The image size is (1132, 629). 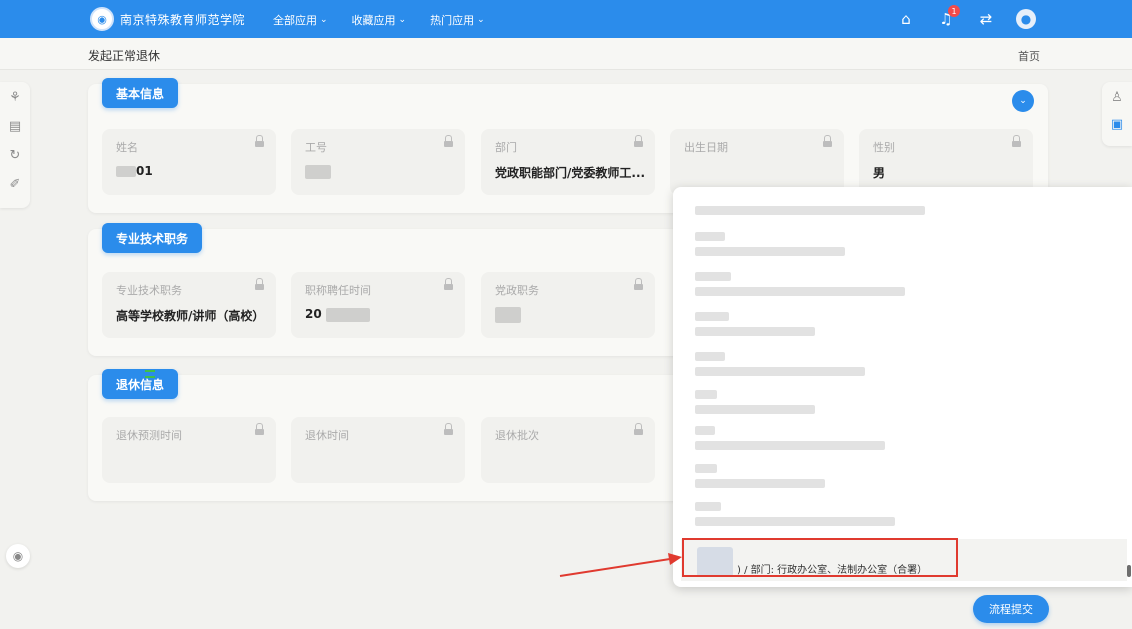 What do you see at coordinates (566, 54) in the screenshot?
I see `page-header: 发起正常退休 首页` at bounding box center [566, 54].